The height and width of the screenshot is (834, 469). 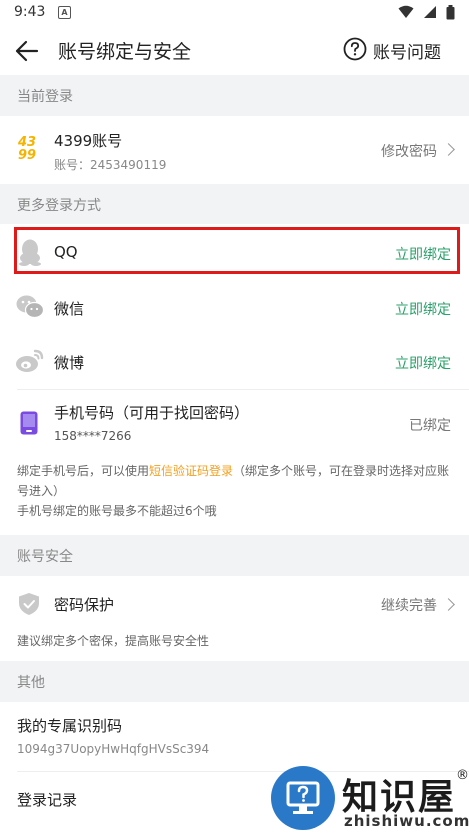 What do you see at coordinates (191, 471) in the screenshot?
I see `sms-login-link: 短信验证码登录` at bounding box center [191, 471].